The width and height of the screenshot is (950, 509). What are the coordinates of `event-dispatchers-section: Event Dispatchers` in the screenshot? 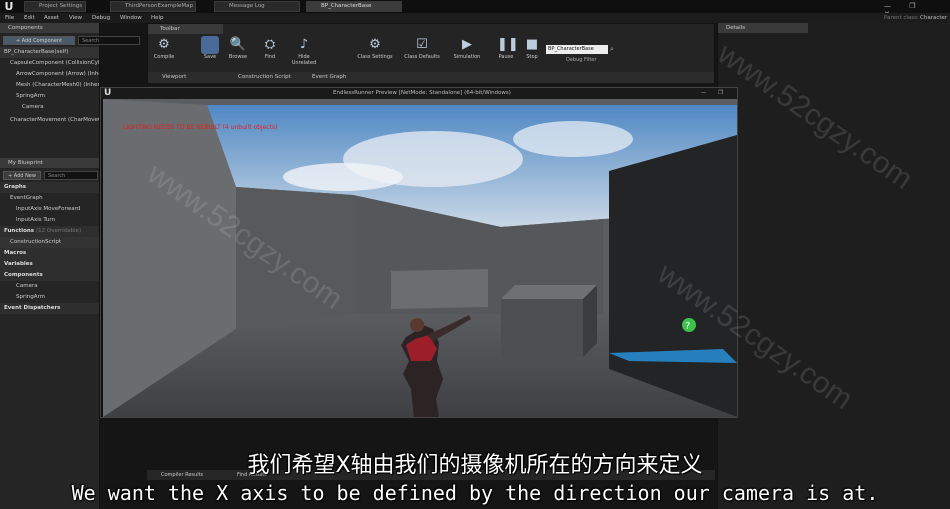 It's located at (49, 308).